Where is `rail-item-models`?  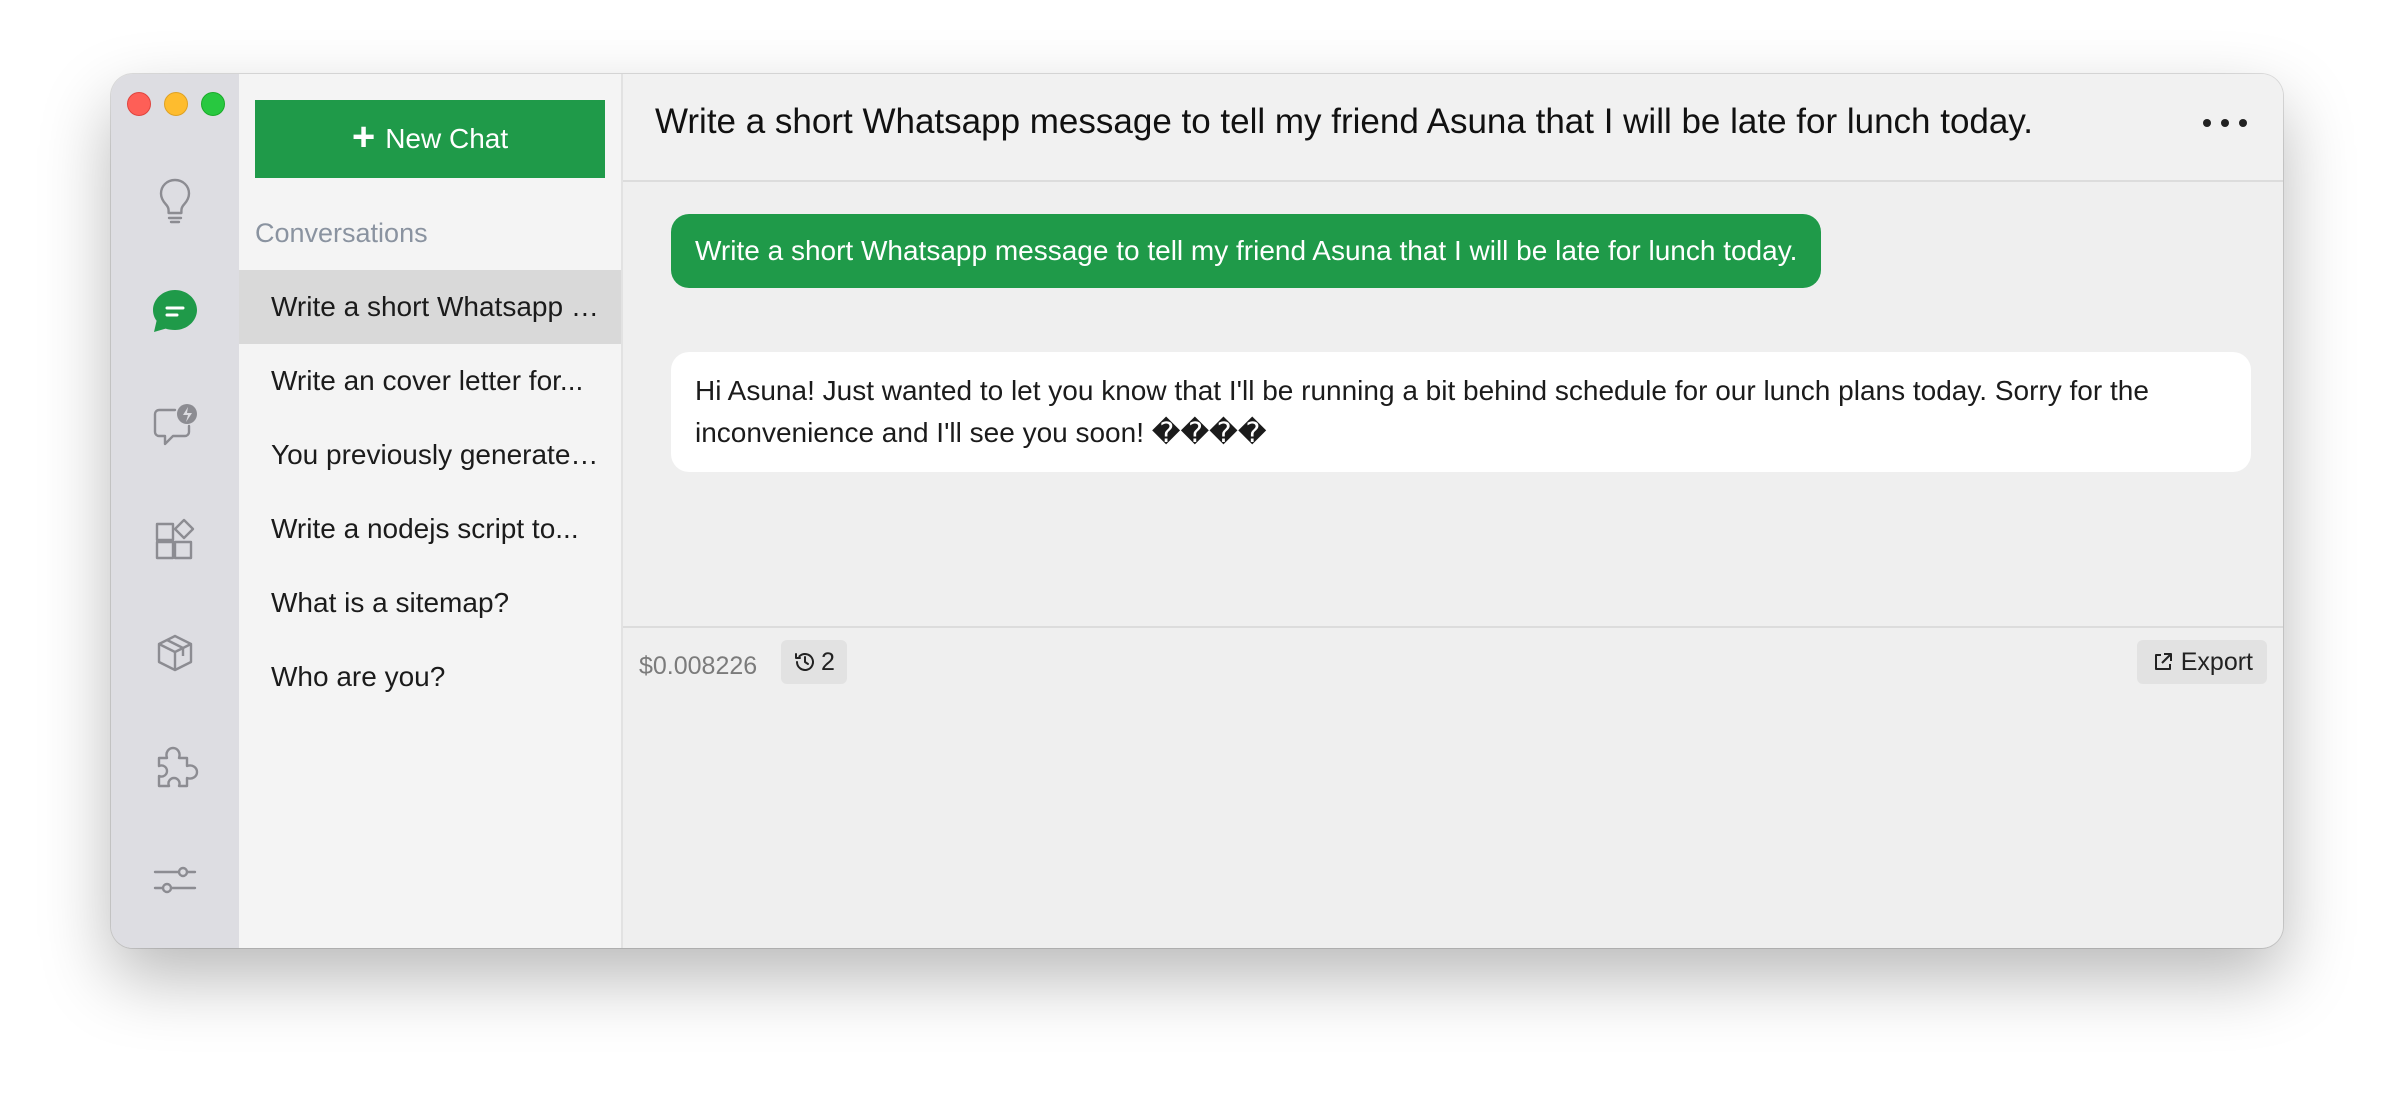
rail-item-models is located at coordinates (175, 654).